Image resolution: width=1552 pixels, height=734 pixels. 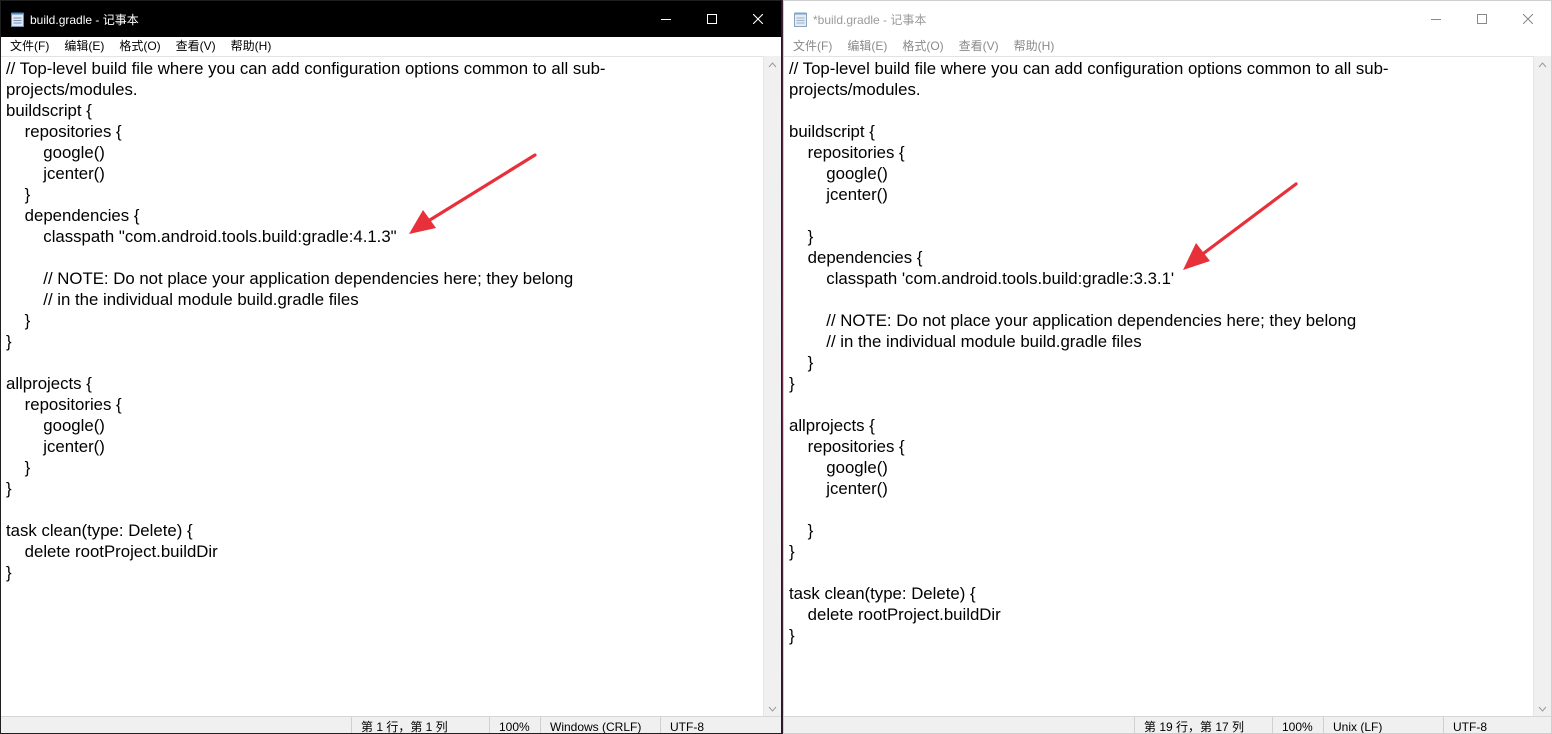 I want to click on status-bar: 第 1 行，第 1 列 100% Windows (CRLF) UTF-8, so click(x=391, y=724).